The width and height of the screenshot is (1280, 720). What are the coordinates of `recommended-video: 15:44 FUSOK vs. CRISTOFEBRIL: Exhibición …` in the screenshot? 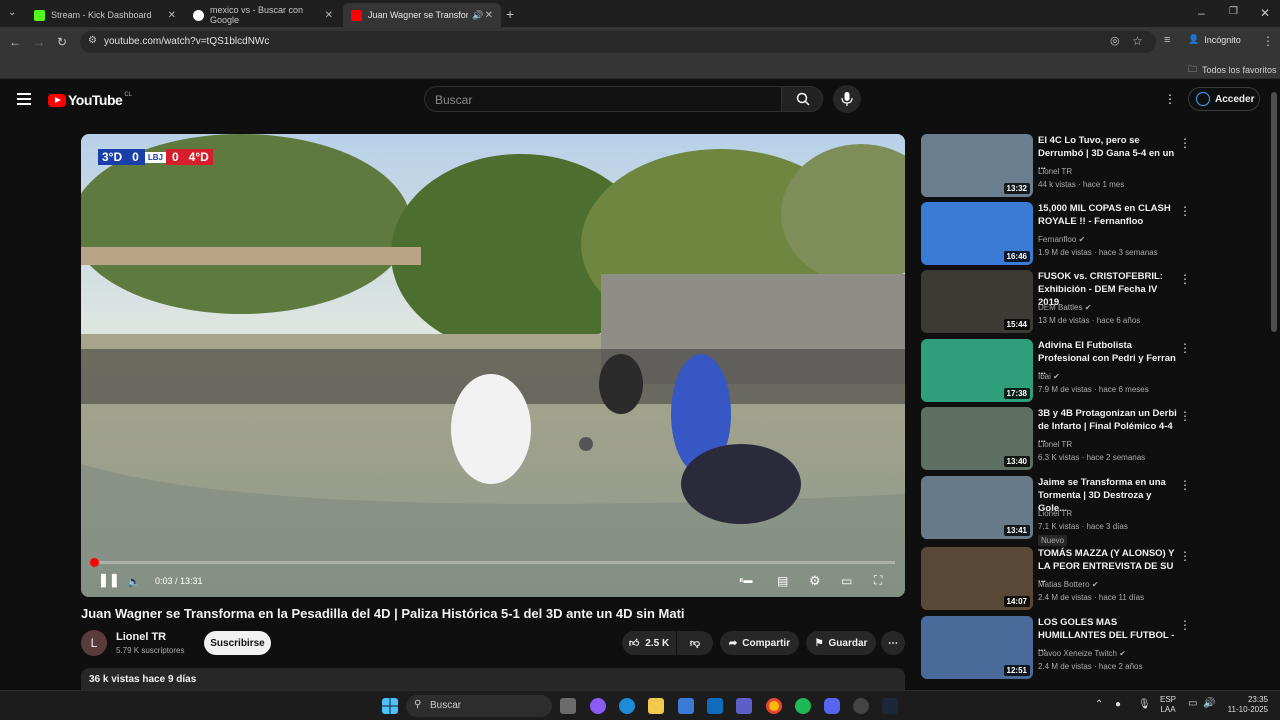 It's located at (1091, 302).